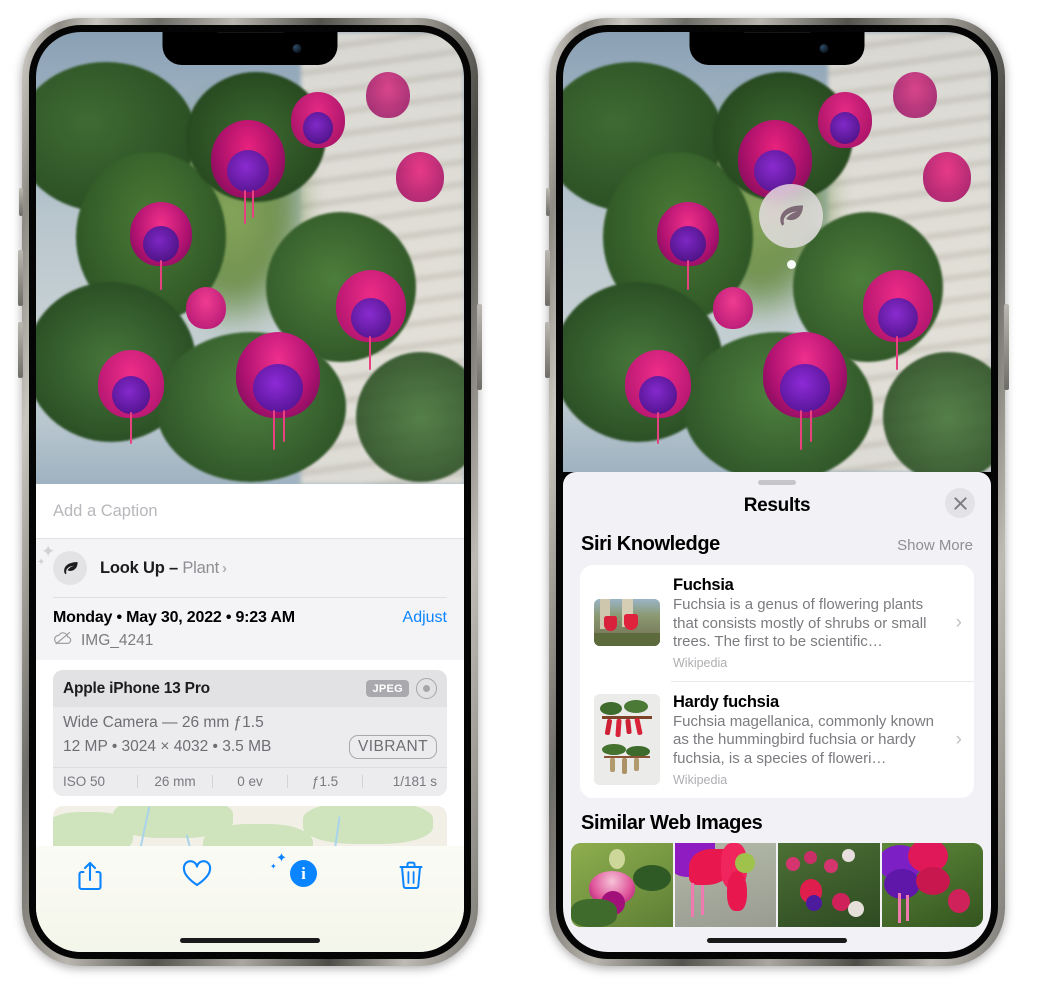 This screenshot has height=985, width=1055. I want to click on sparkle-icon: ✦, so click(281, 857).